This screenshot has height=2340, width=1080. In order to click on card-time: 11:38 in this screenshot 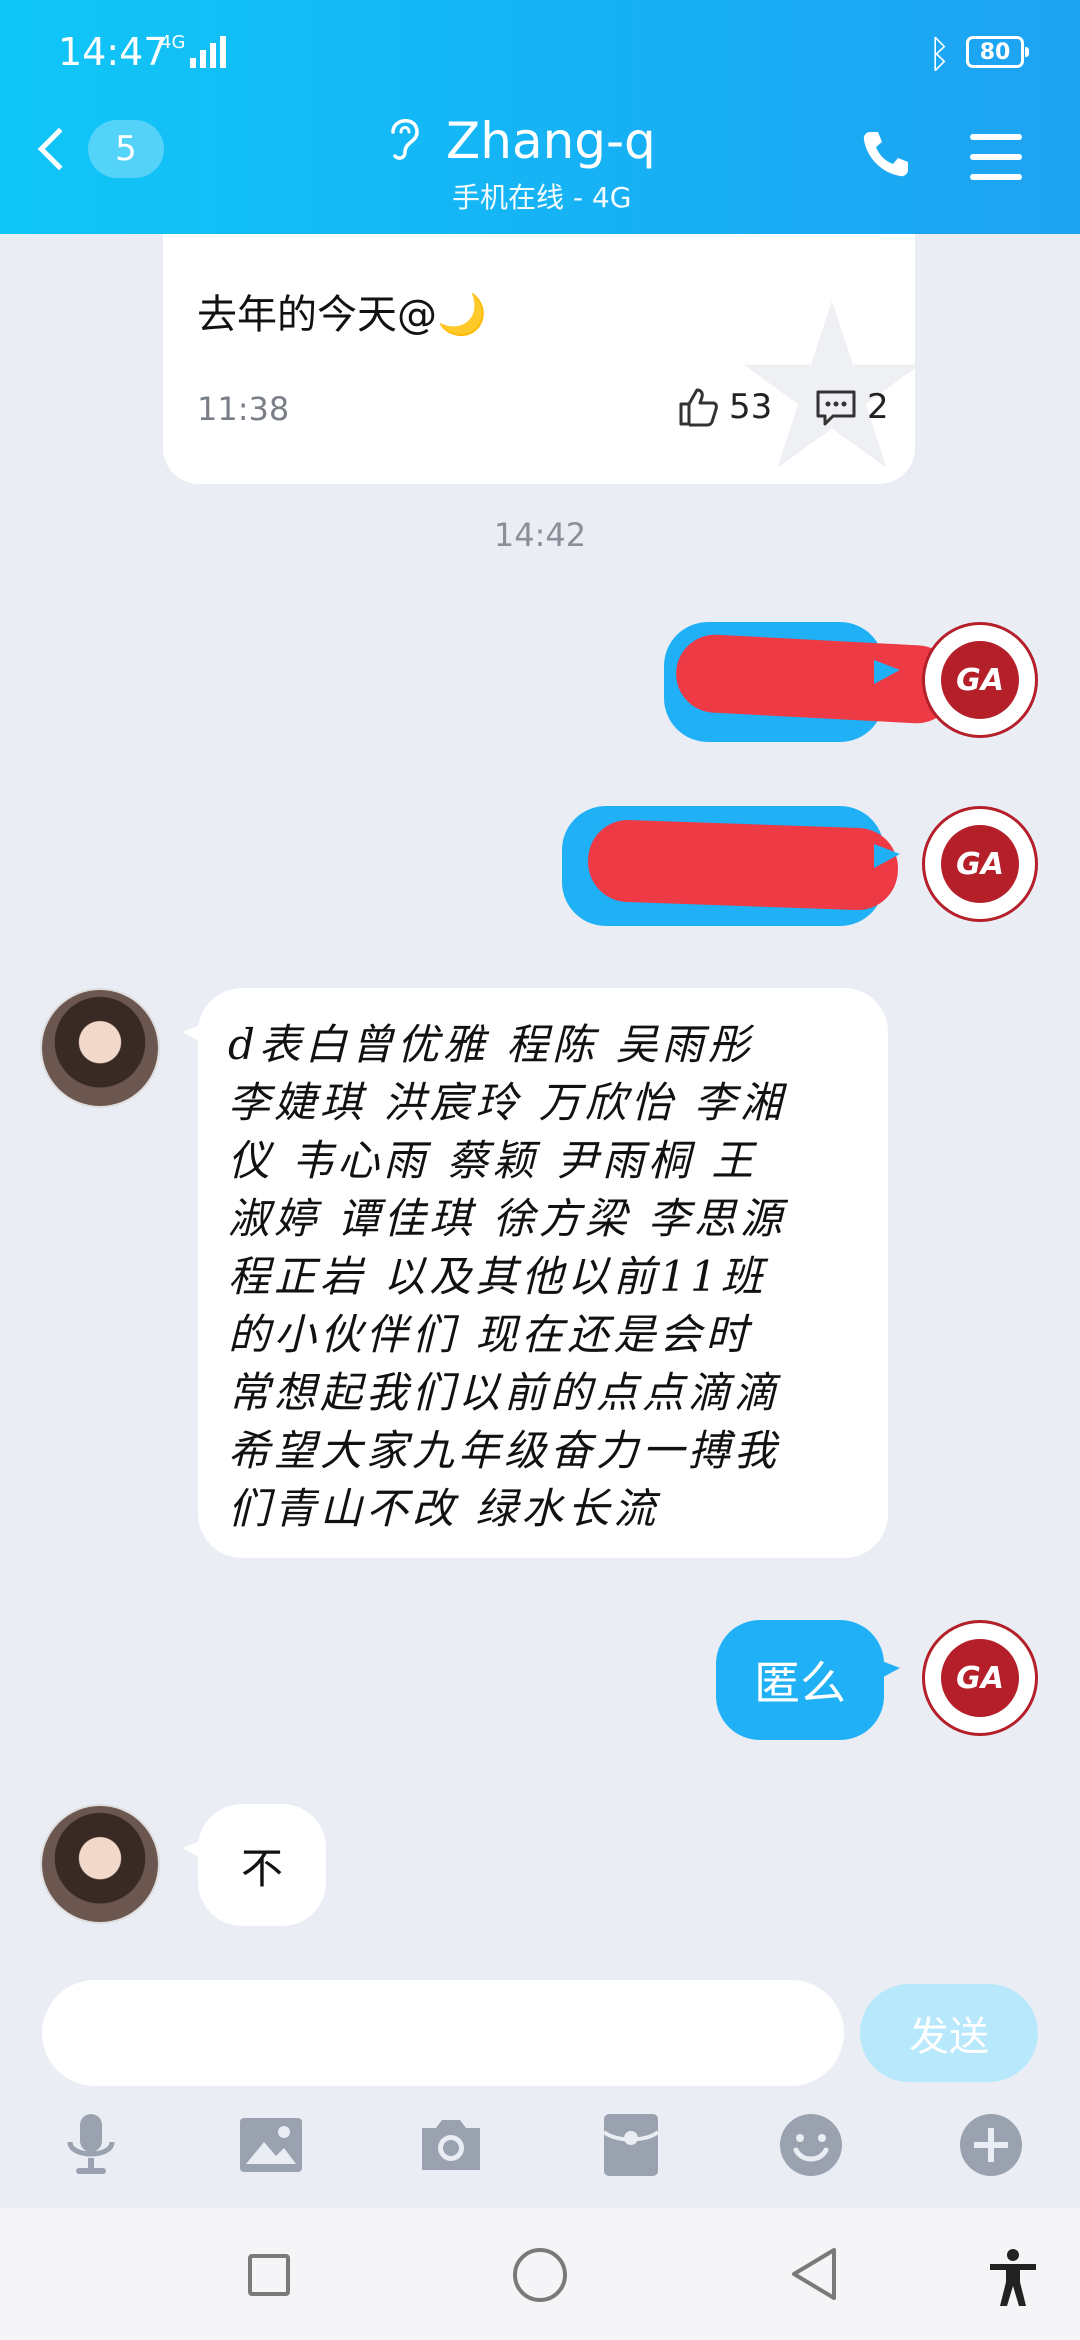, I will do `click(243, 409)`.